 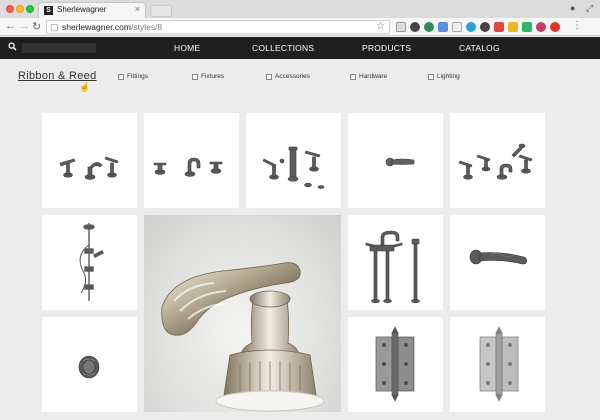 What do you see at coordinates (380, 26) in the screenshot?
I see `bookmark-star-icon: ☆` at bounding box center [380, 26].